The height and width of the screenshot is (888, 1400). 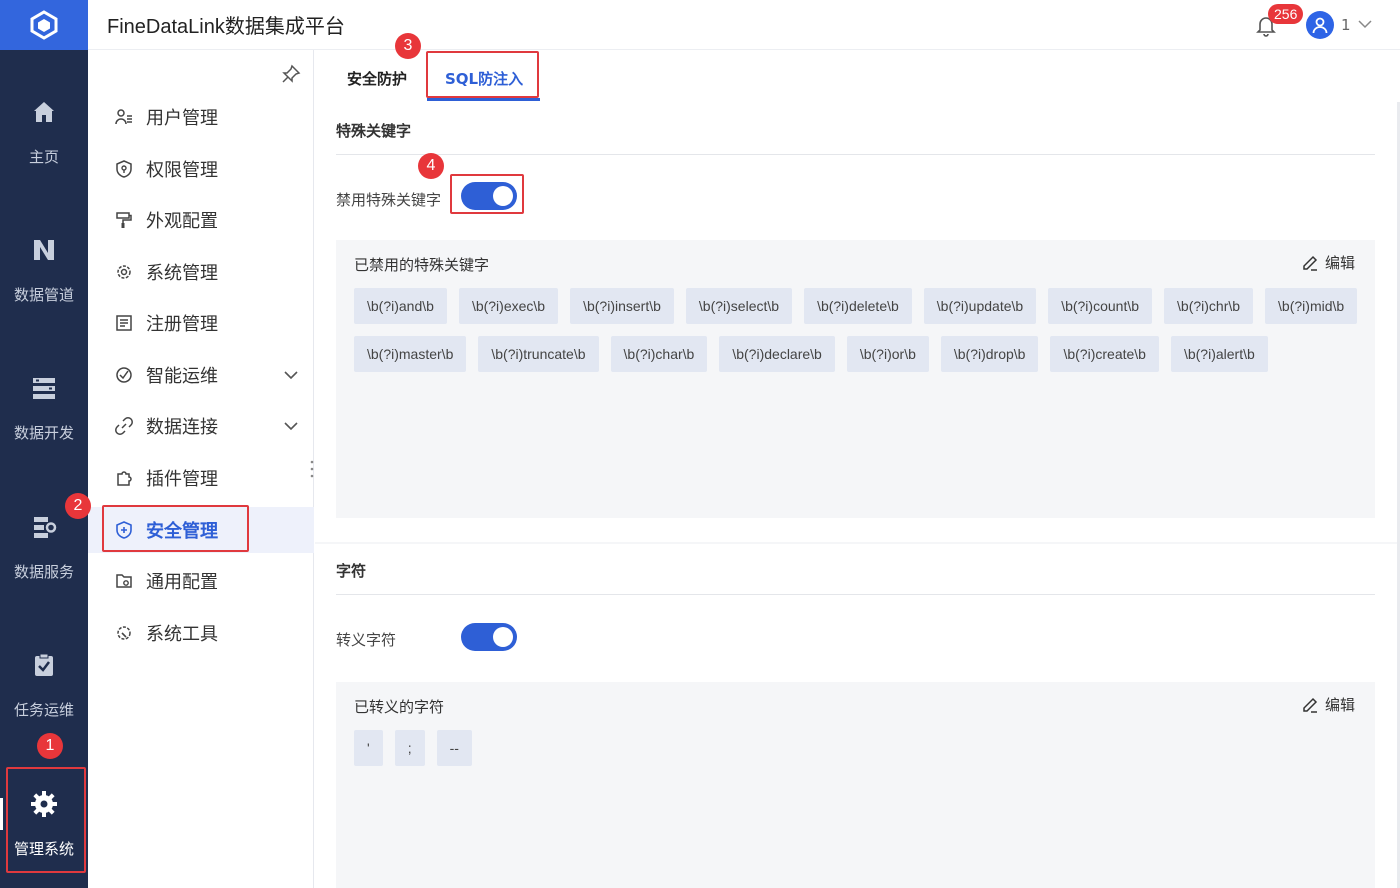 I want to click on menu-item-label: 权限管理, so click(x=182, y=170).